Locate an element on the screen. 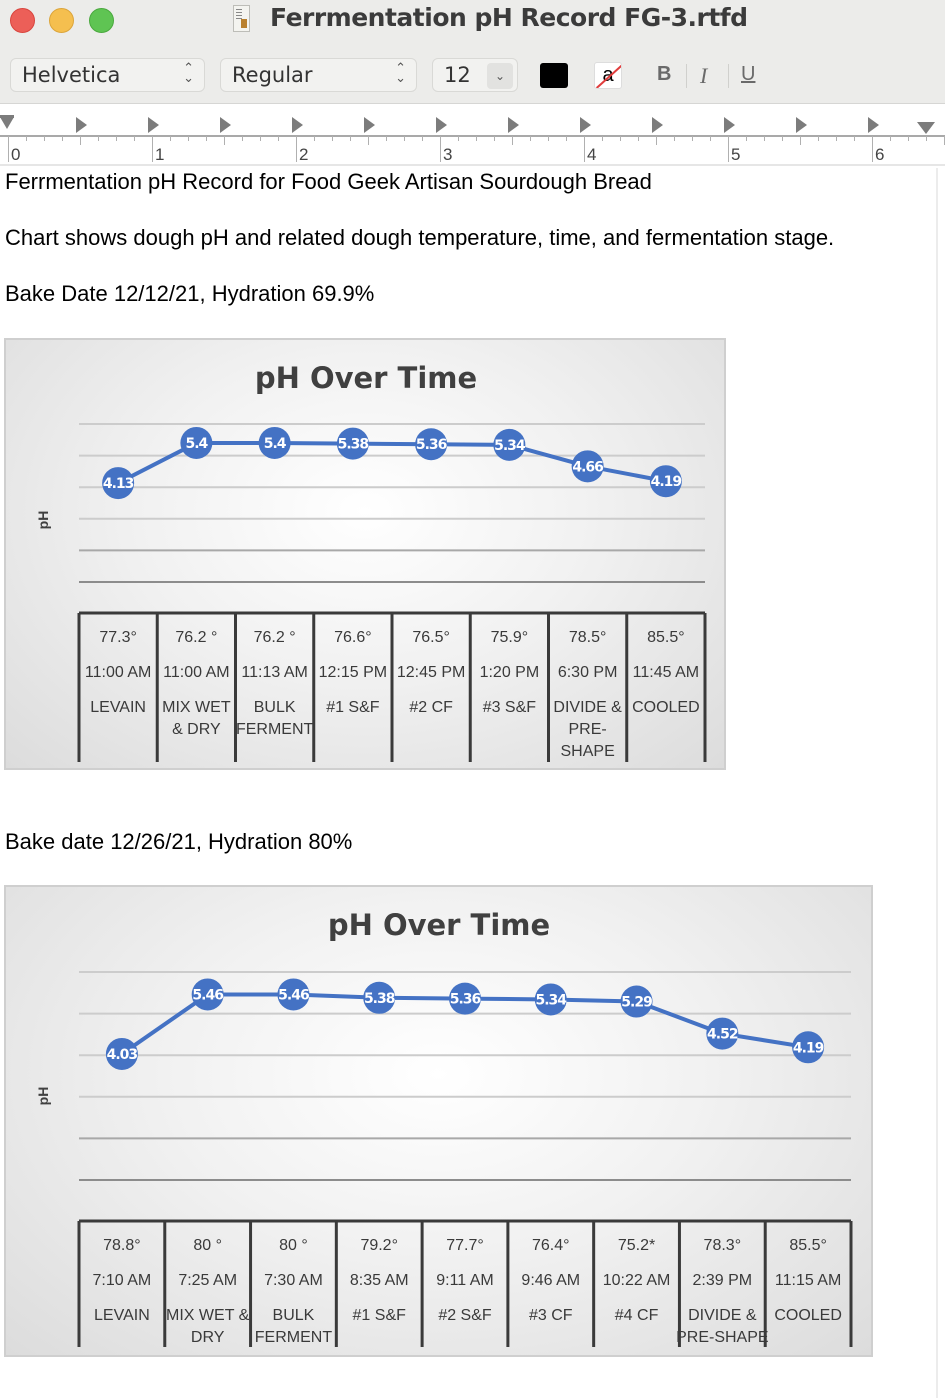 The width and height of the screenshot is (945, 1398). temperature-cell: 76.5° is located at coordinates (431, 637).